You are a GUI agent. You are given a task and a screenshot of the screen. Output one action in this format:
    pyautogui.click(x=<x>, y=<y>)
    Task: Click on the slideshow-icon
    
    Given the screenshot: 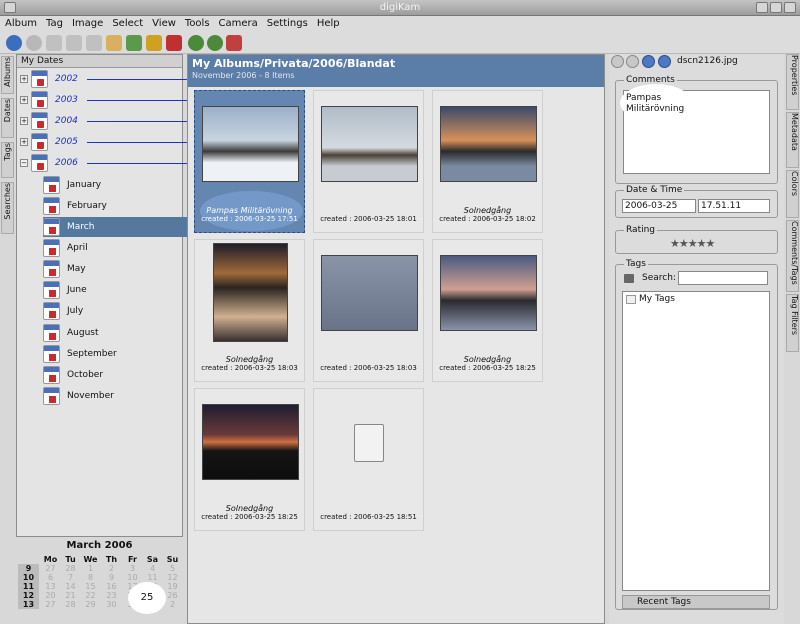 What is the action you would take?
    pyautogui.click(x=134, y=43)
    